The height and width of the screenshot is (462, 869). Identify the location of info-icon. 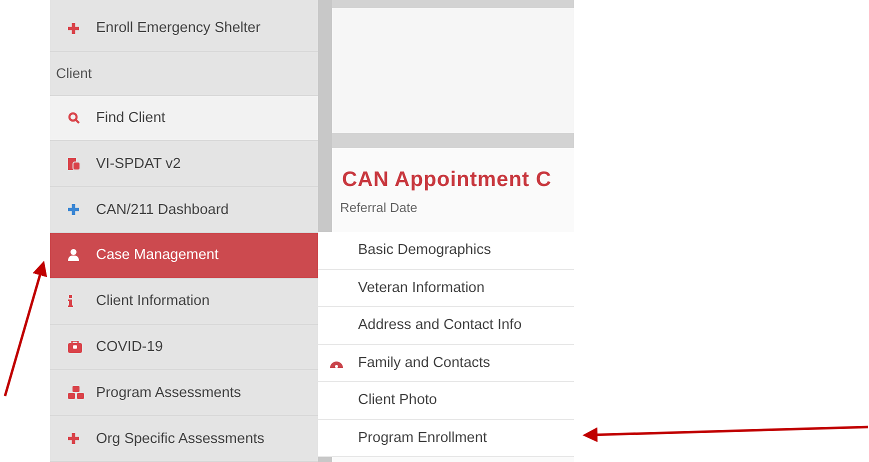
(70, 301).